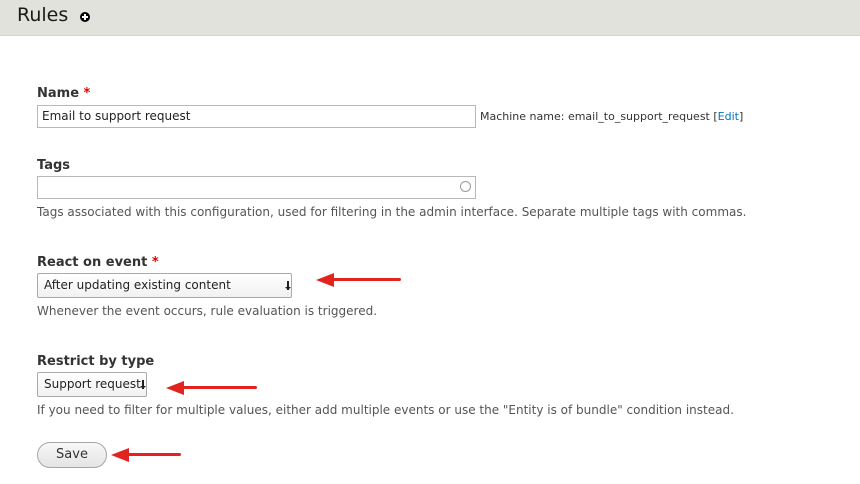  I want to click on save-button: Save, so click(72, 455).